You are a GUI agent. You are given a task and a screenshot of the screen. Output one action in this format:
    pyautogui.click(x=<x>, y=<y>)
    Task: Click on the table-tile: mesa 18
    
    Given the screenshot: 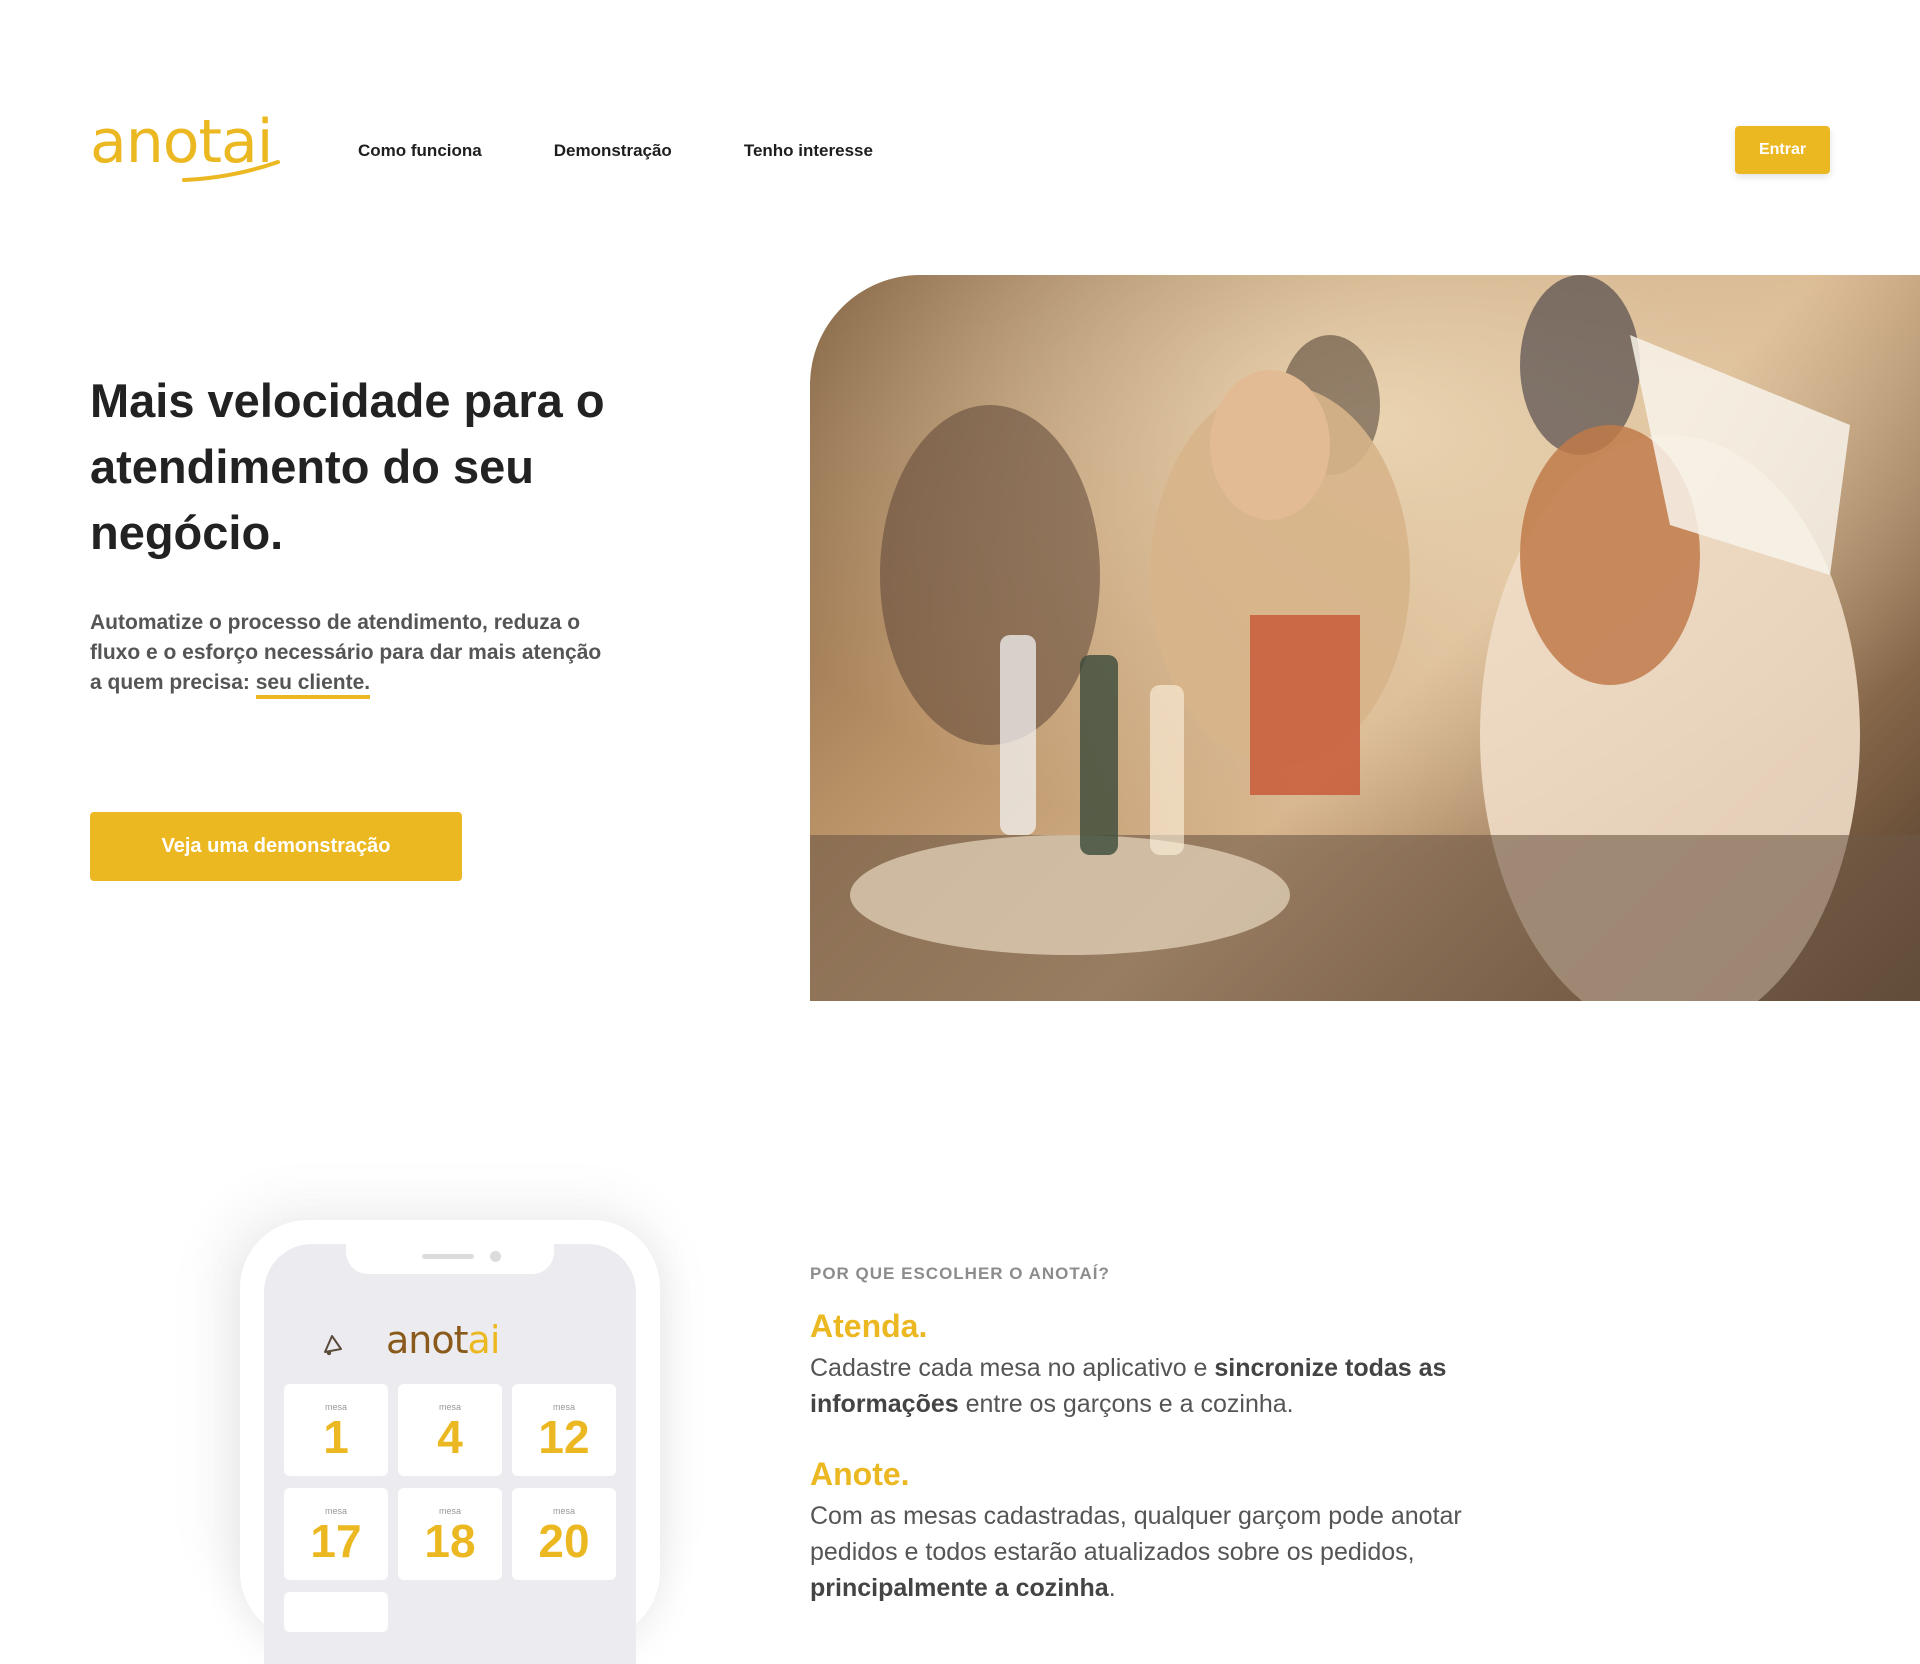 What is the action you would take?
    pyautogui.click(x=450, y=1534)
    